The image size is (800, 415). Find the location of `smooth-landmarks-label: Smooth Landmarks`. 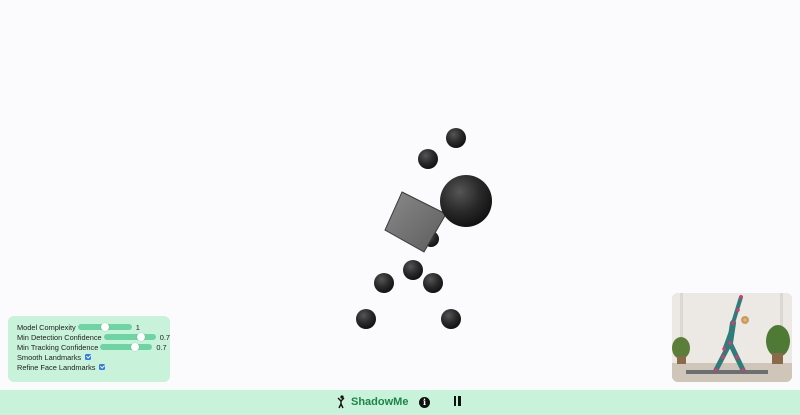

smooth-landmarks-label: Smooth Landmarks is located at coordinates (49, 357).